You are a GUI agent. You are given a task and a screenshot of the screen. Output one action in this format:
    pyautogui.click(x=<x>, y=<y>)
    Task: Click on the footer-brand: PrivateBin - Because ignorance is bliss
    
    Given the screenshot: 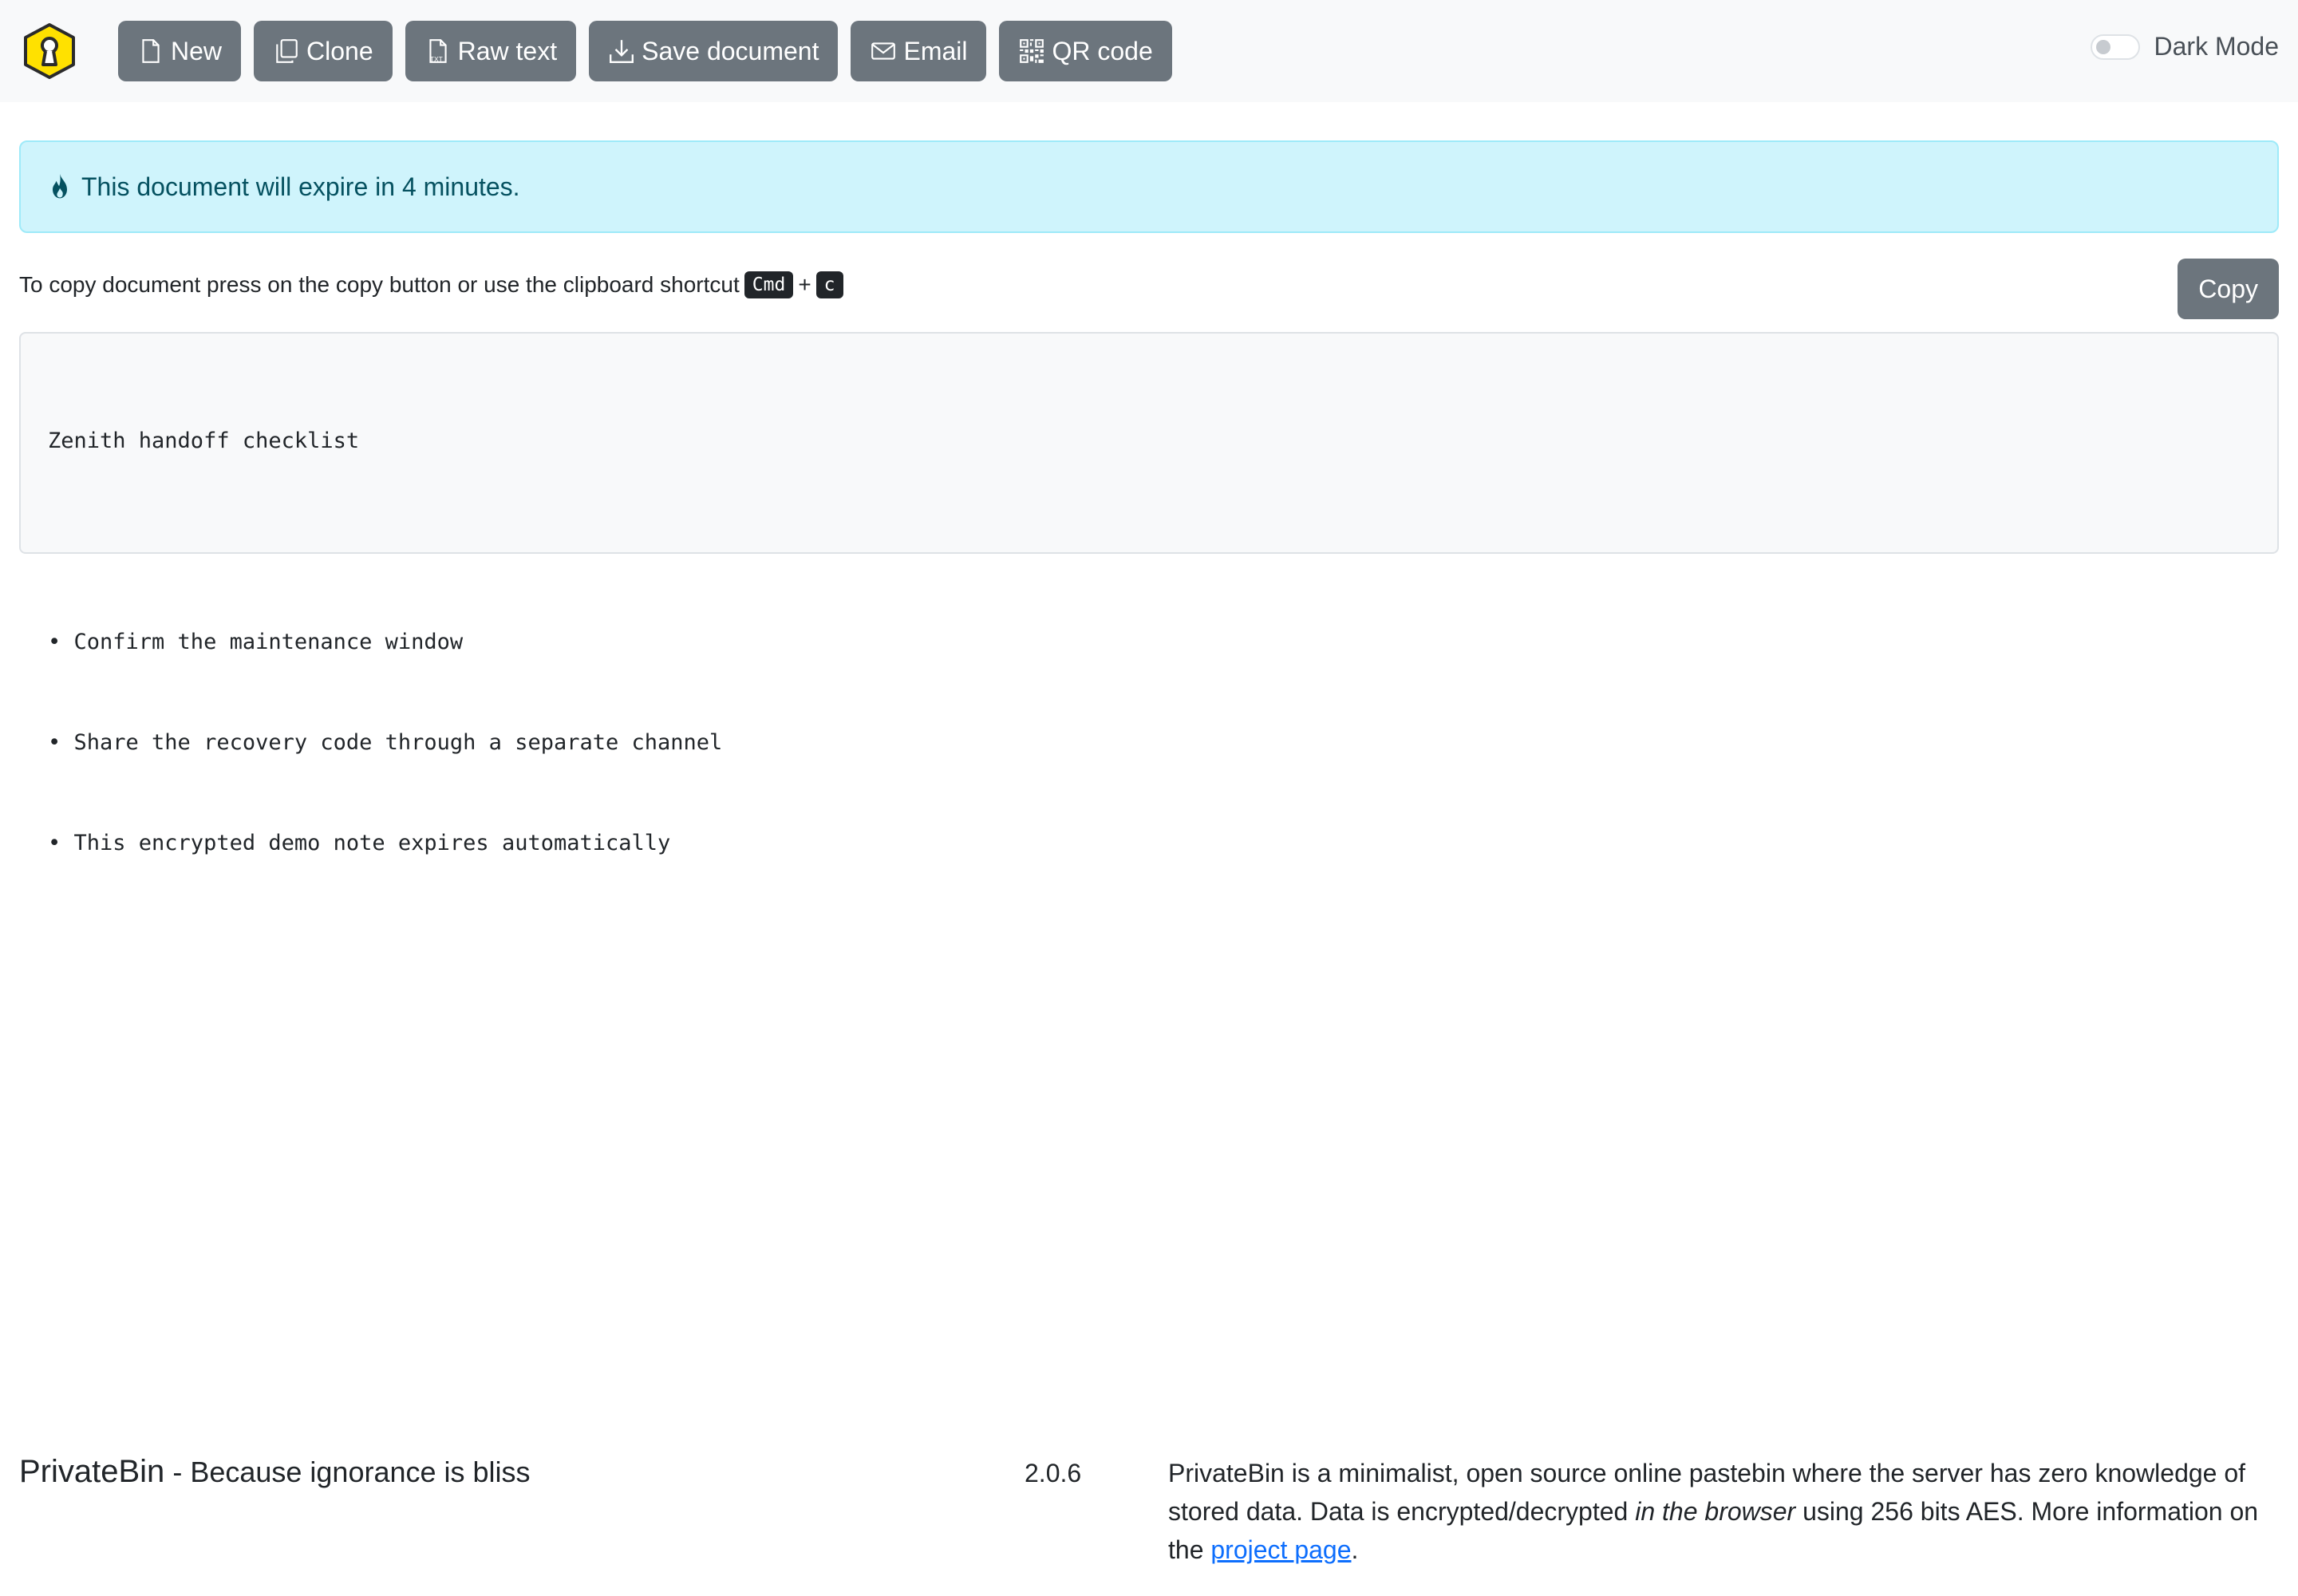 What is the action you would take?
    pyautogui.click(x=275, y=1472)
    